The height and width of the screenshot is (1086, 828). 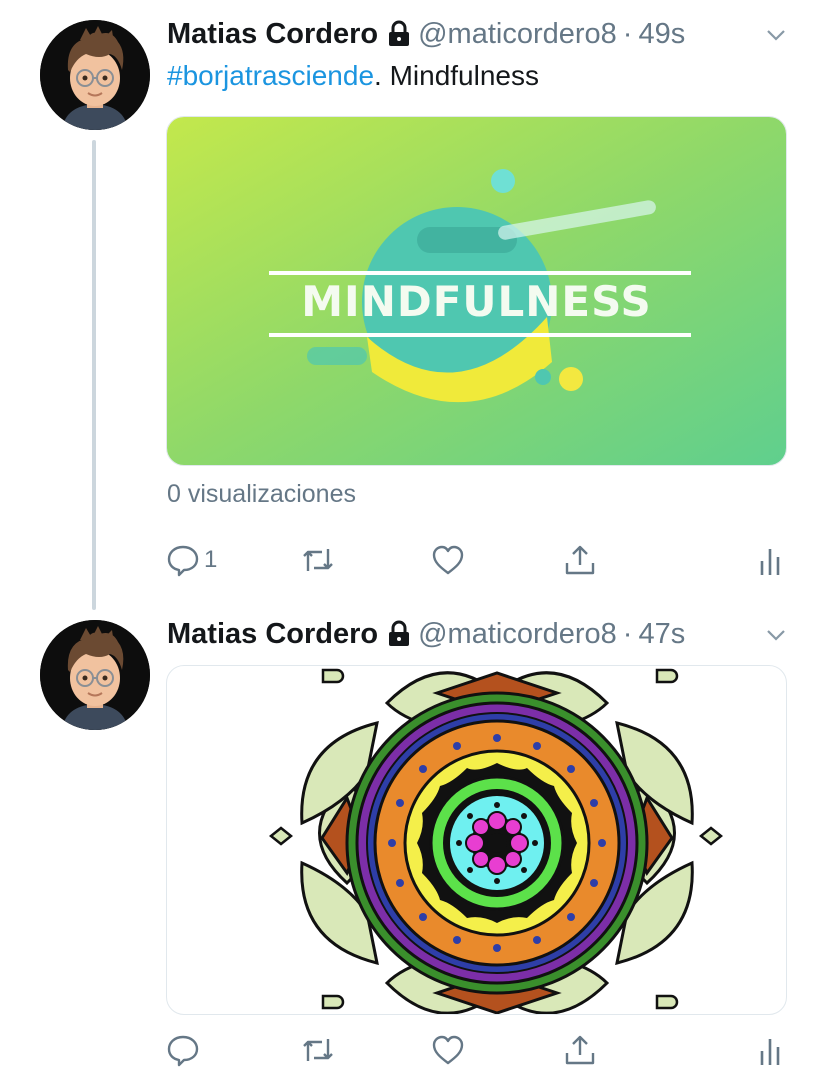 I want to click on timestamp: 49s, so click(x=661, y=34).